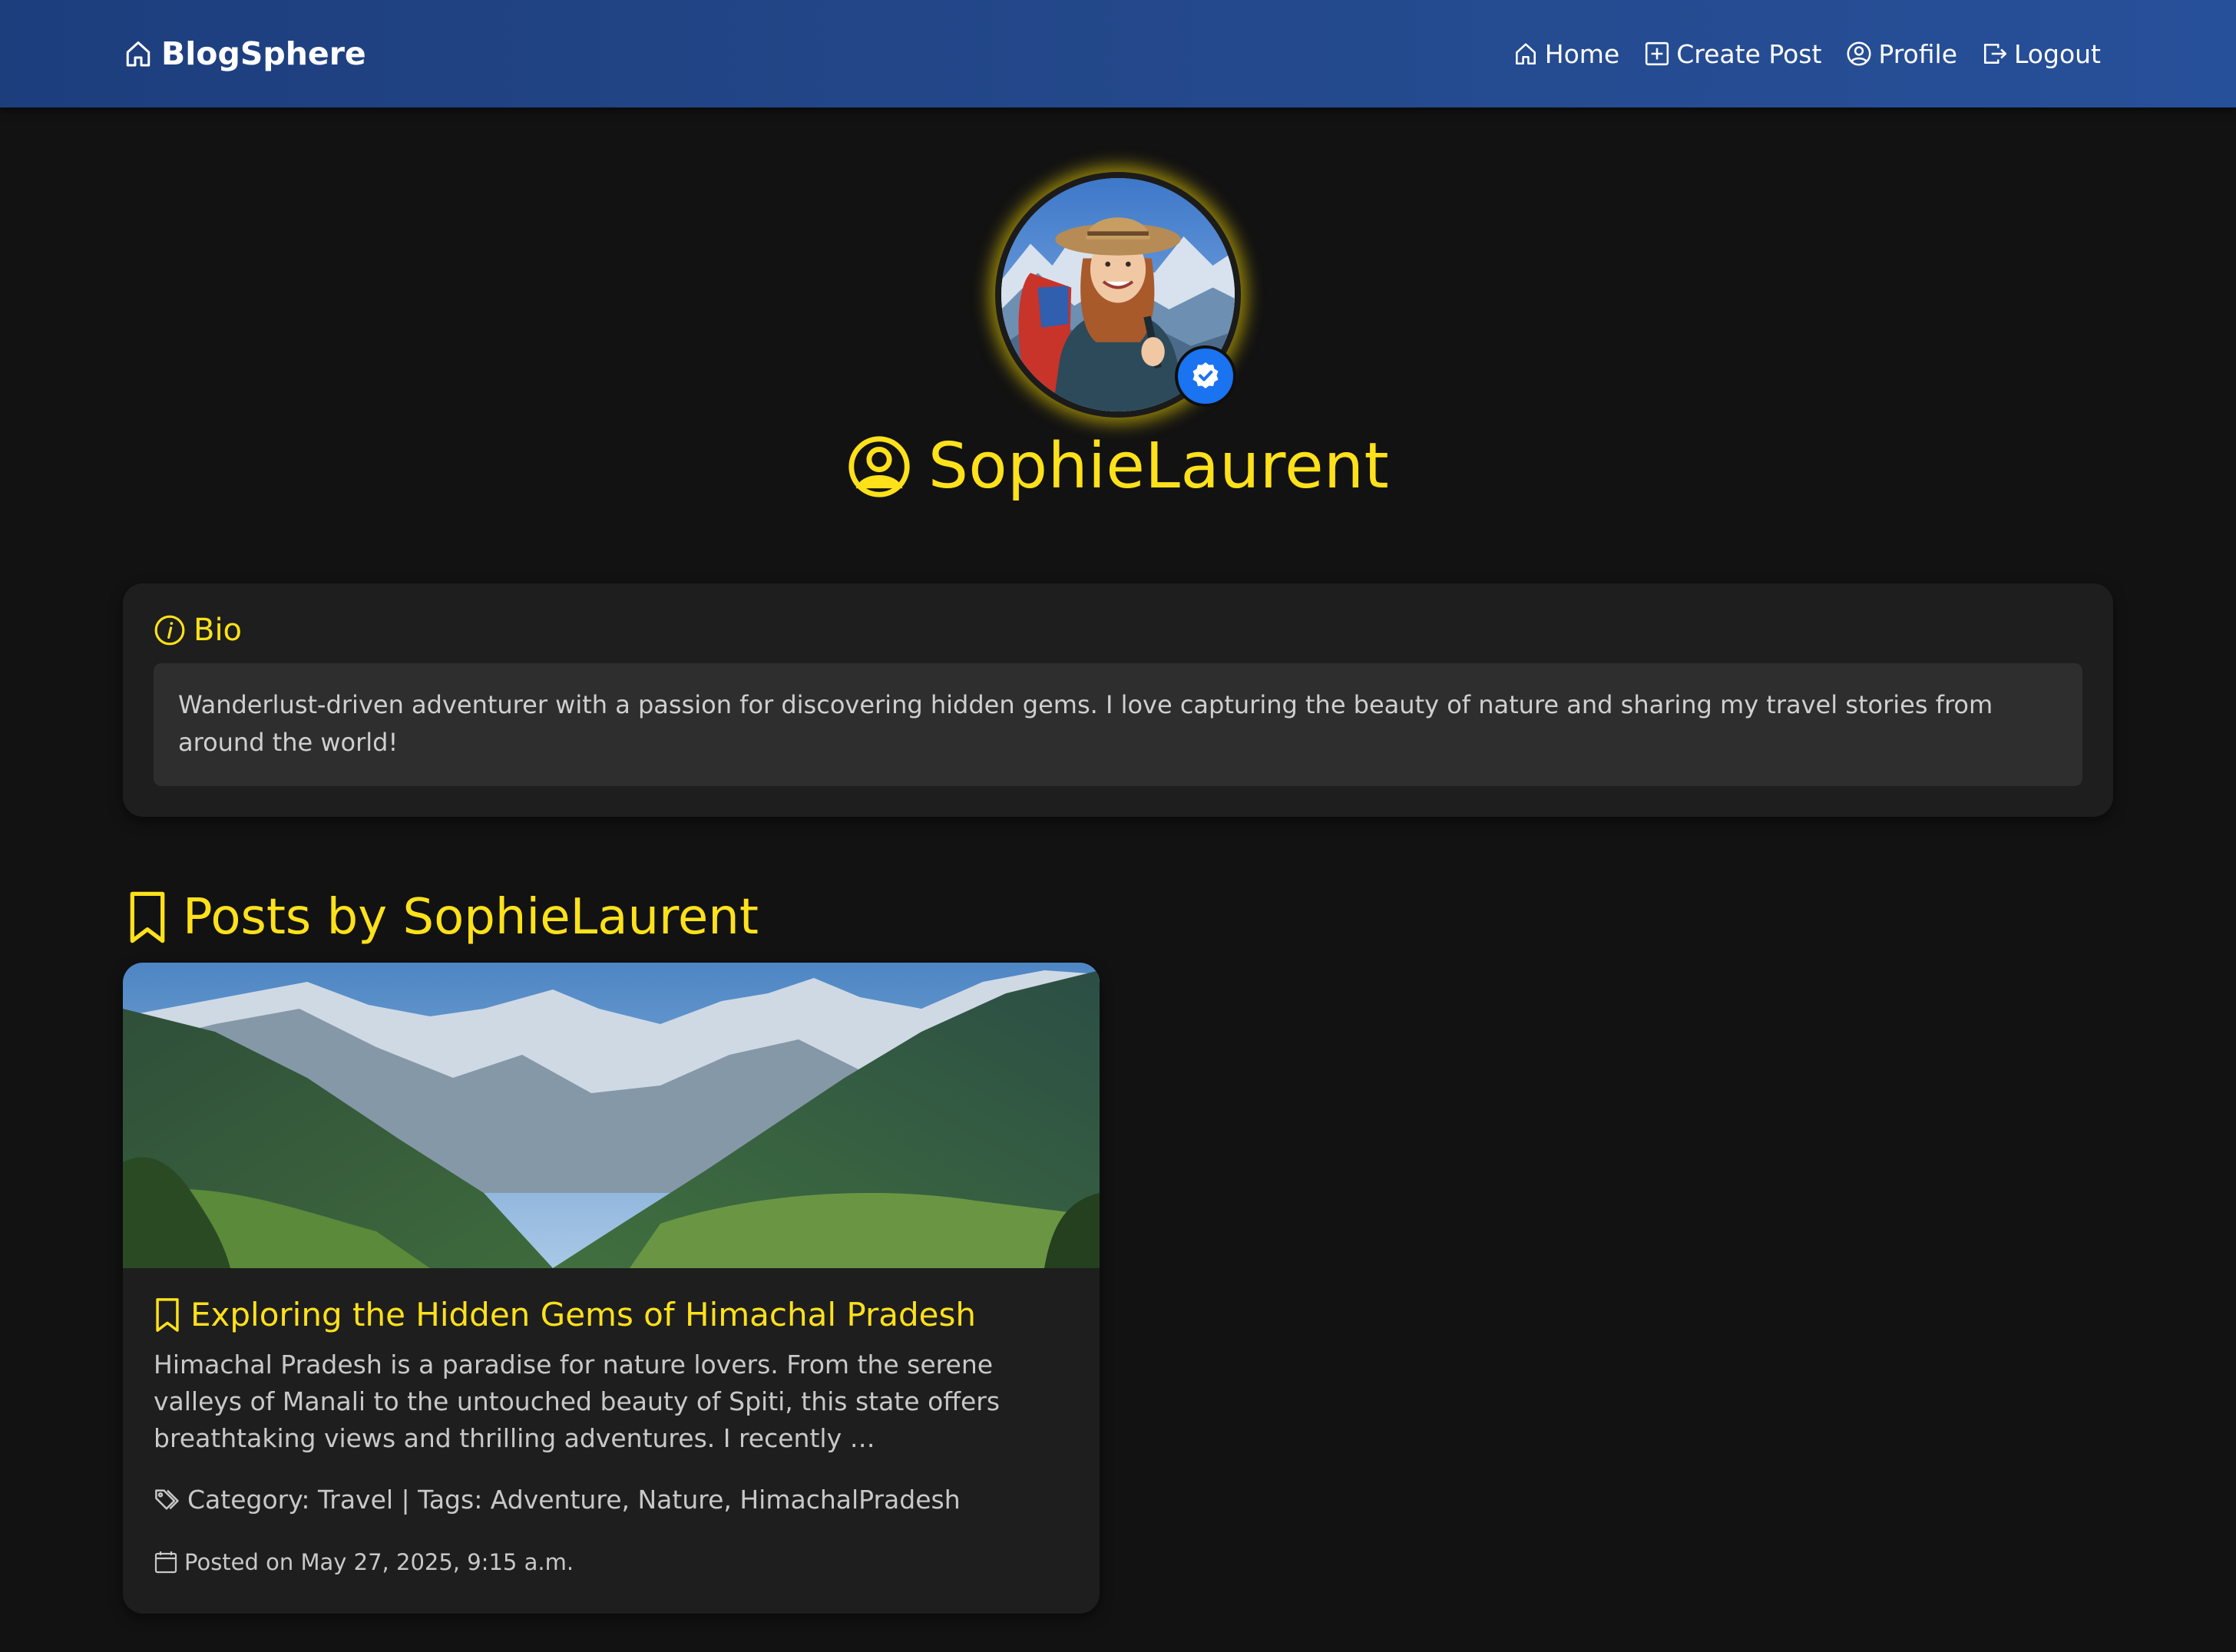 The image size is (2236, 1652). Describe the element at coordinates (219, 630) in the screenshot. I see `bio-heading-label: Bio` at that location.